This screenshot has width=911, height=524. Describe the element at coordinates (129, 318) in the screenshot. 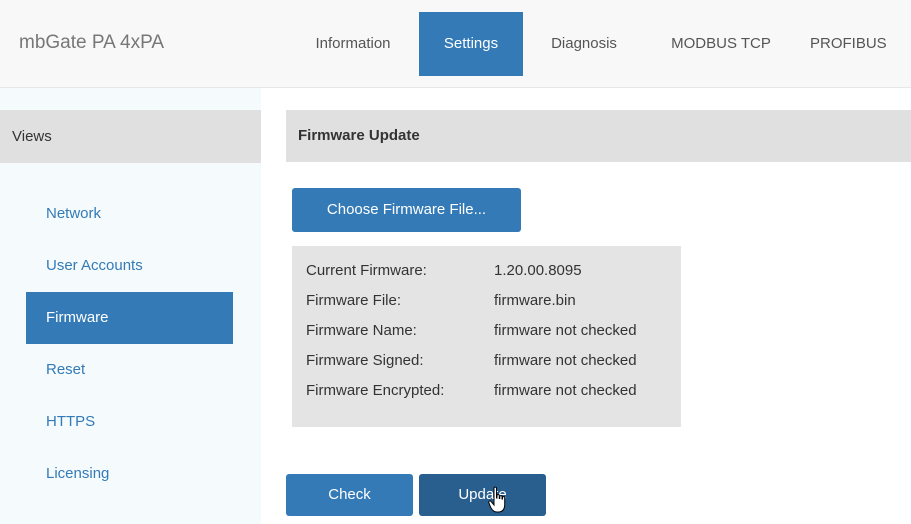

I see `sidebar-item-firmware: Firmware` at that location.